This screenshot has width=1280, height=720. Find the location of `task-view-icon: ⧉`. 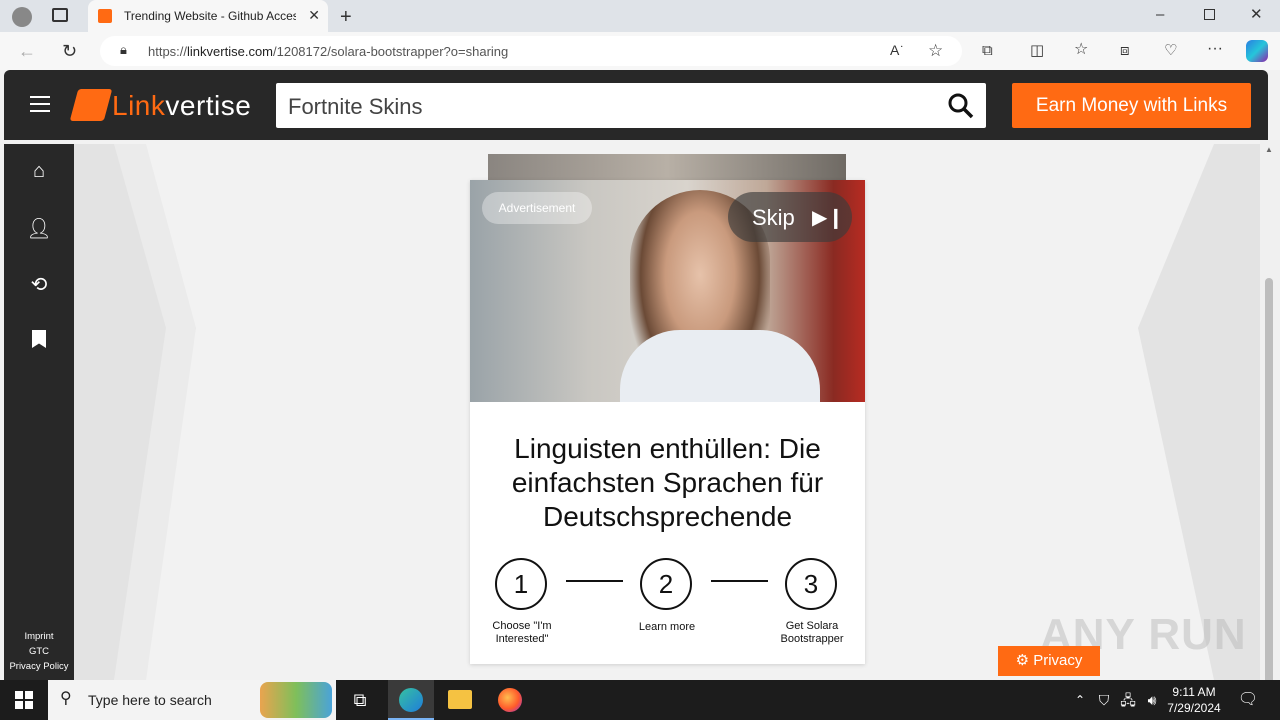

task-view-icon: ⧉ is located at coordinates (360, 700).